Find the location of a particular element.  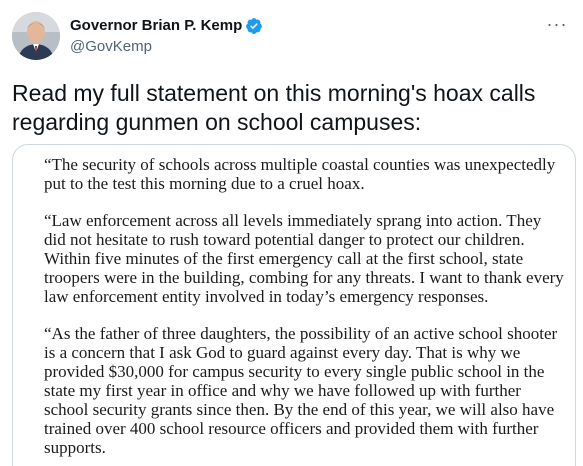

profile-photo-icon is located at coordinates (36, 36).